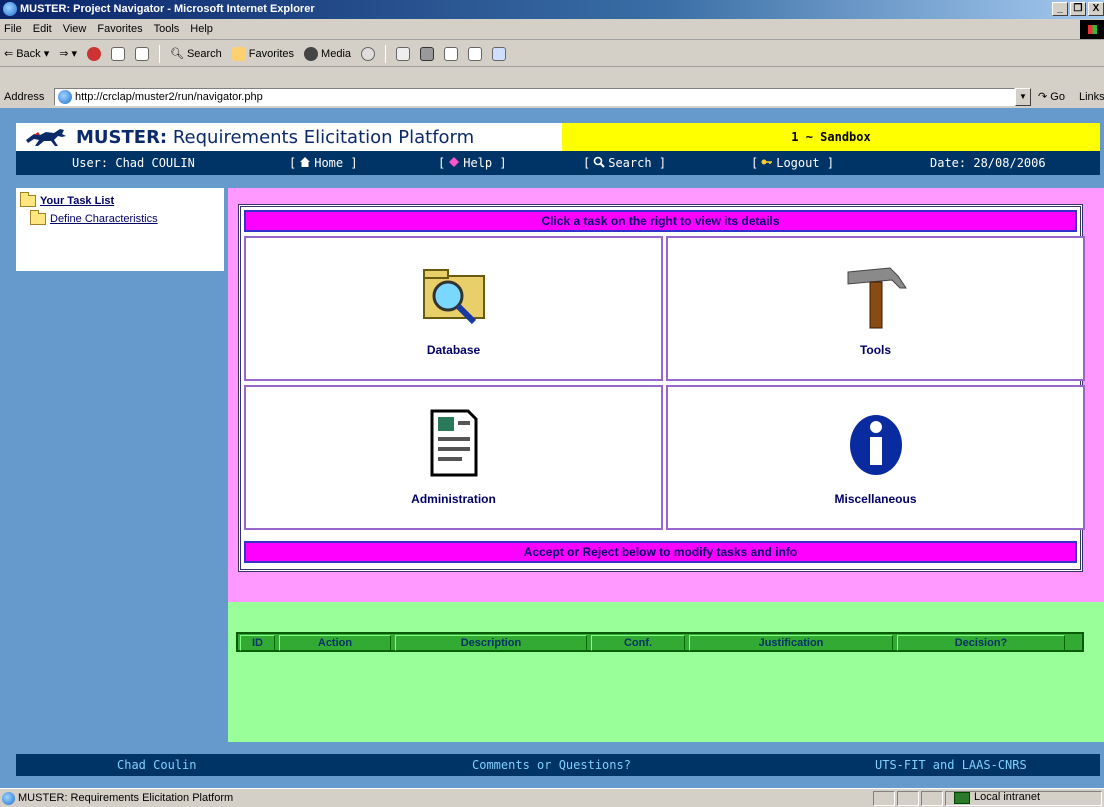 The height and width of the screenshot is (807, 1104). What do you see at coordinates (875, 350) in the screenshot?
I see `tile-label: Tools` at bounding box center [875, 350].